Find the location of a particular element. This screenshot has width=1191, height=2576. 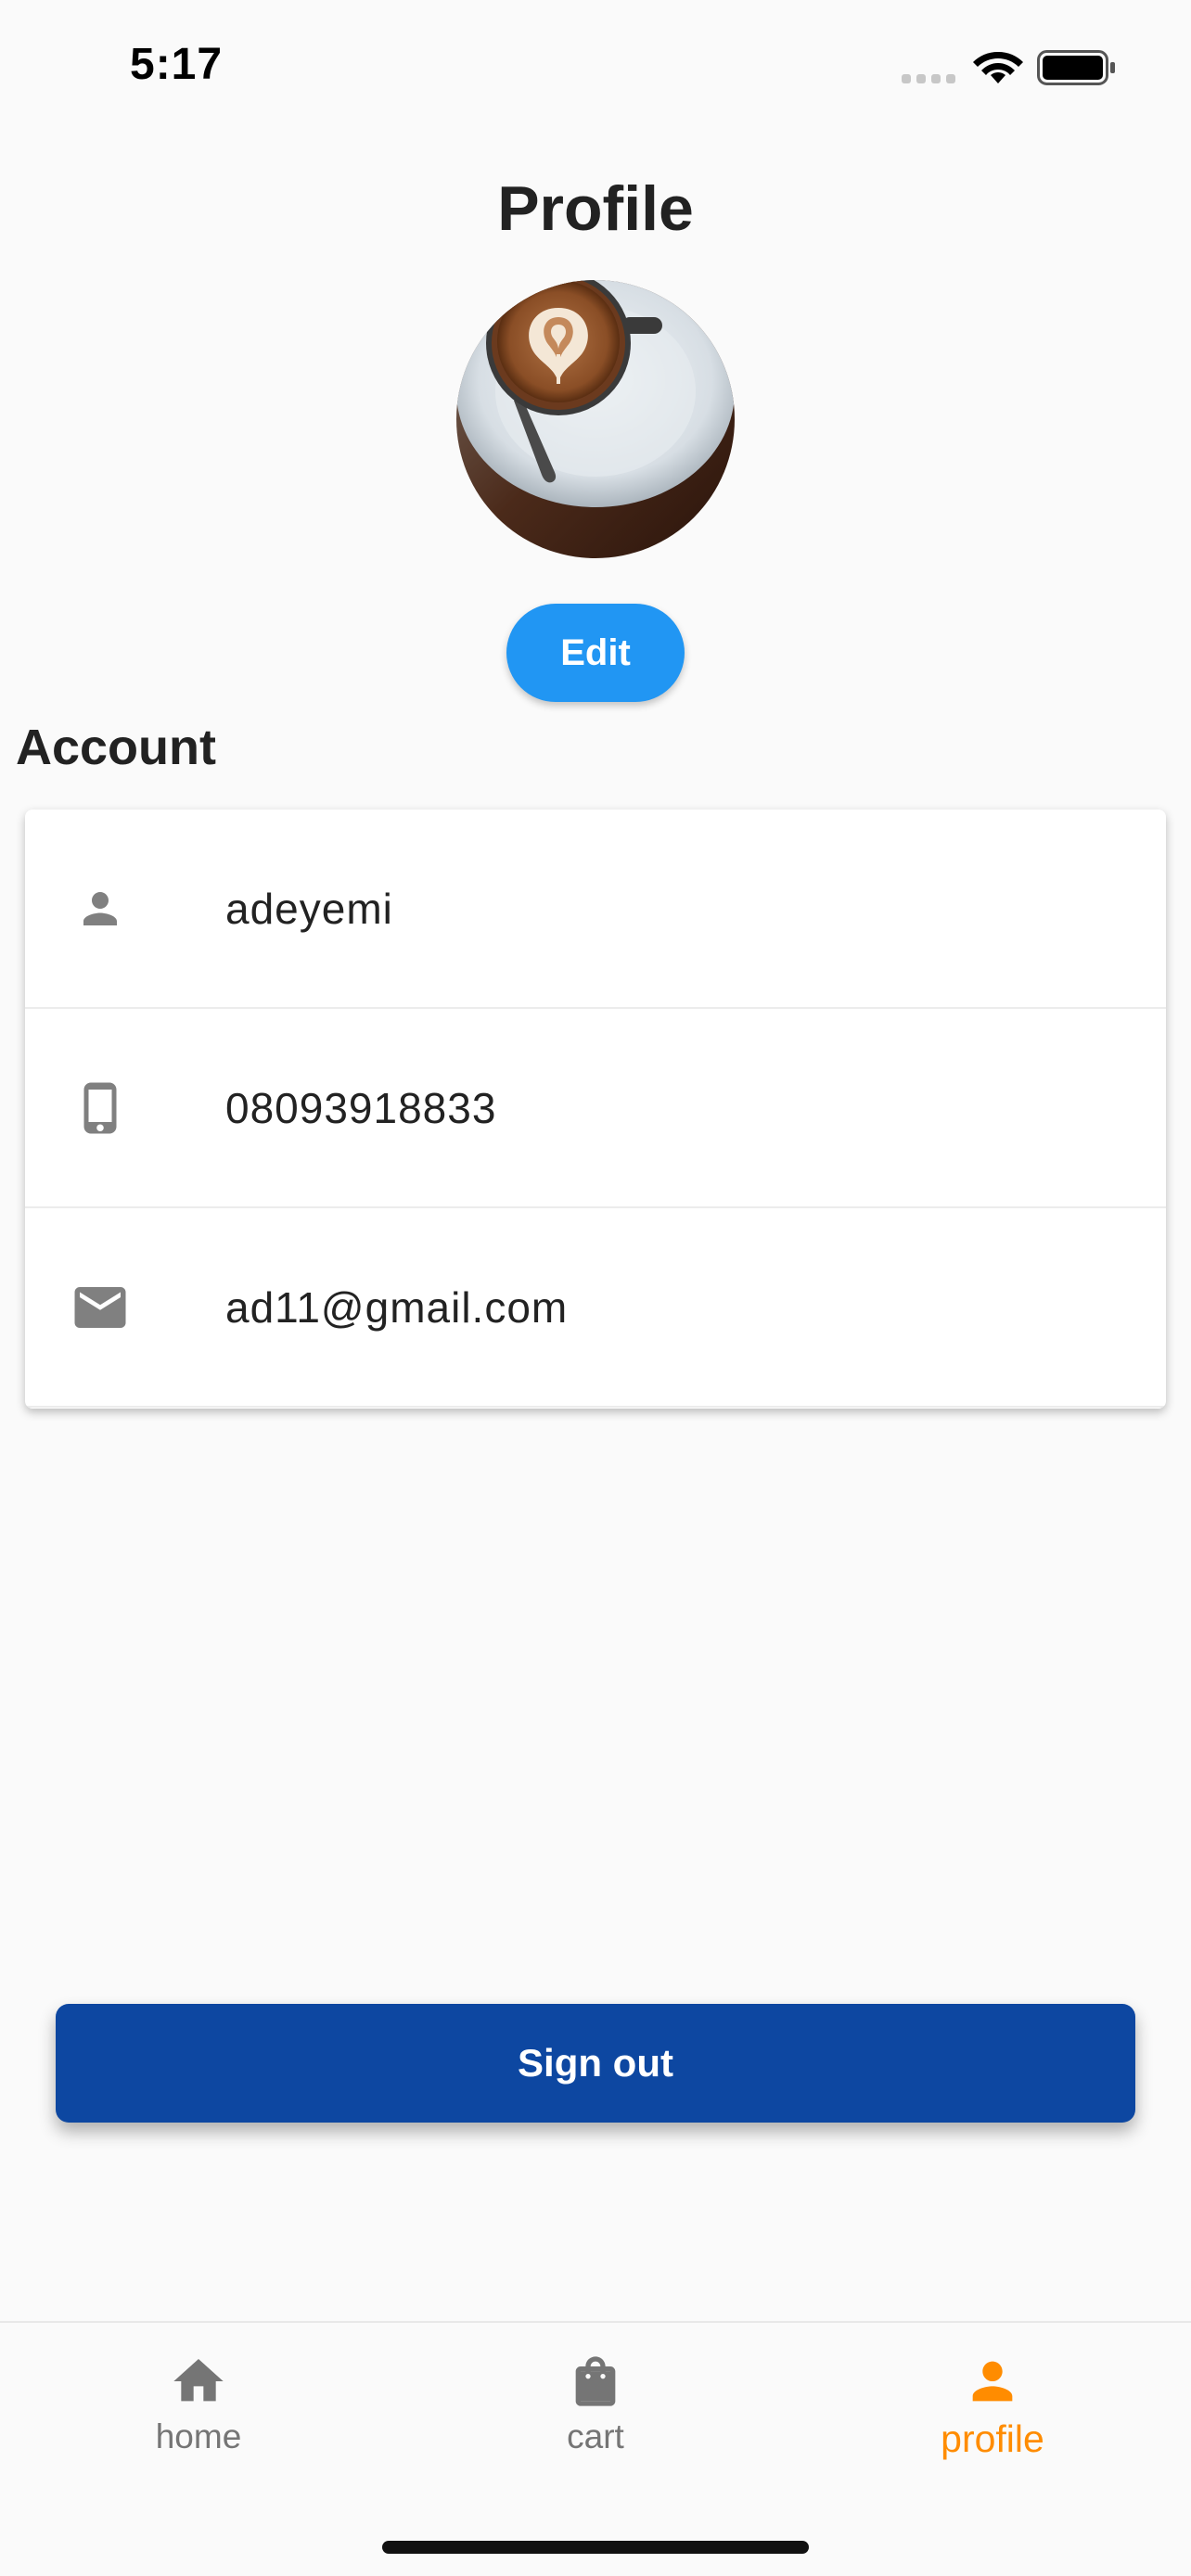

battery-icon is located at coordinates (1076, 67).